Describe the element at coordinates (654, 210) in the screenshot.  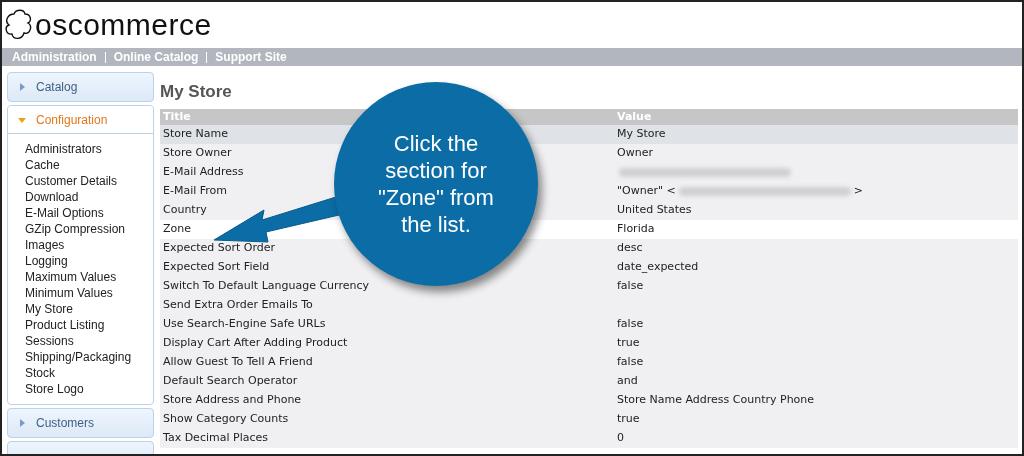
I see `table-cell: United States` at that location.